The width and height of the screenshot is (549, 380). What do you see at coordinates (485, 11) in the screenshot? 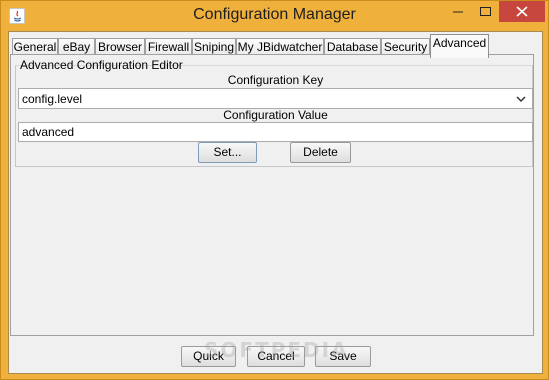
I see `maximize-icon` at bounding box center [485, 11].